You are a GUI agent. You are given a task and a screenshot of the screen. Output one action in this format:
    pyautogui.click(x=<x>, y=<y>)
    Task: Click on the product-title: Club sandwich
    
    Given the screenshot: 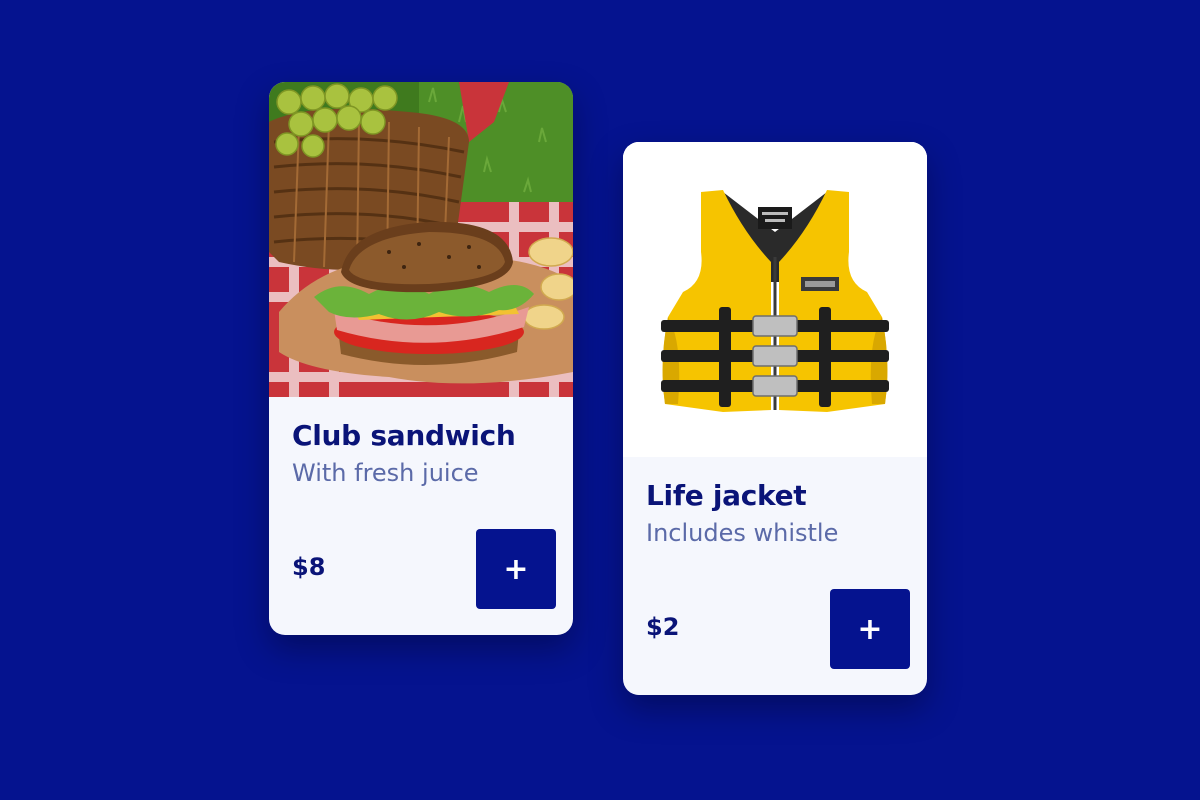 What is the action you would take?
    pyautogui.click(x=404, y=435)
    